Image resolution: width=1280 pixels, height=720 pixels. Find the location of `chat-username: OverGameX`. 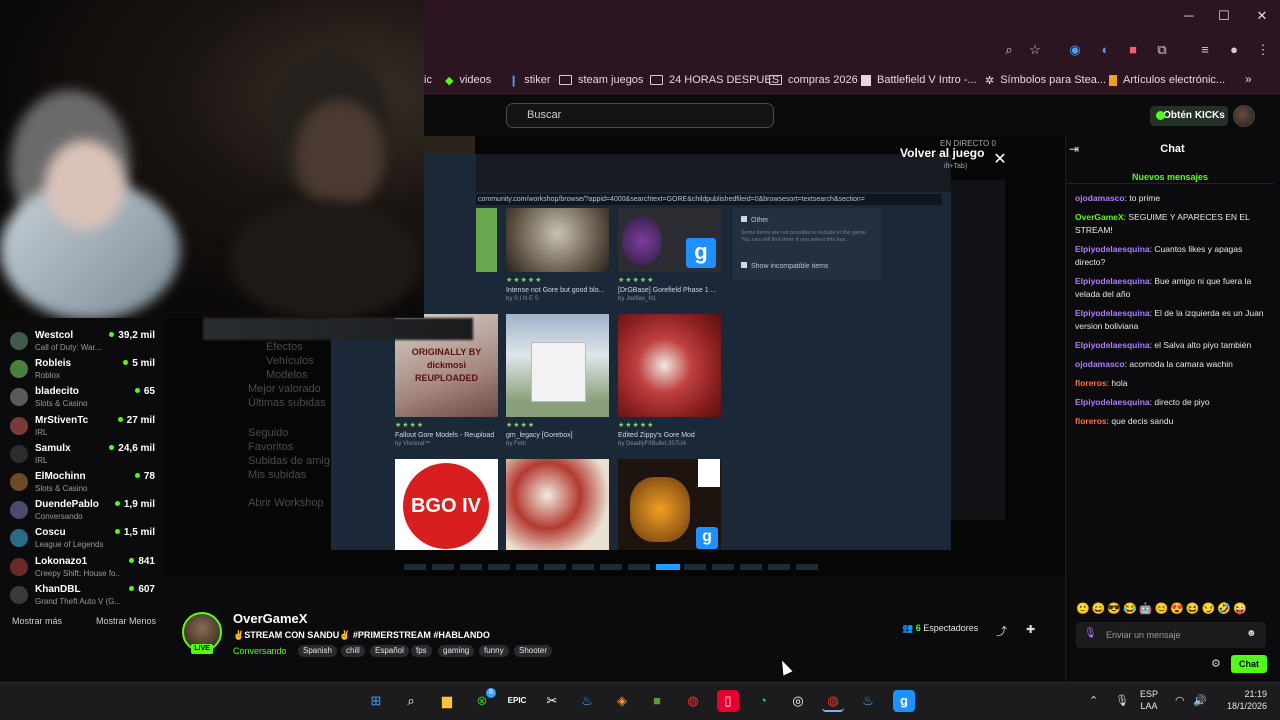

chat-username: OverGameX is located at coordinates (1099, 217).